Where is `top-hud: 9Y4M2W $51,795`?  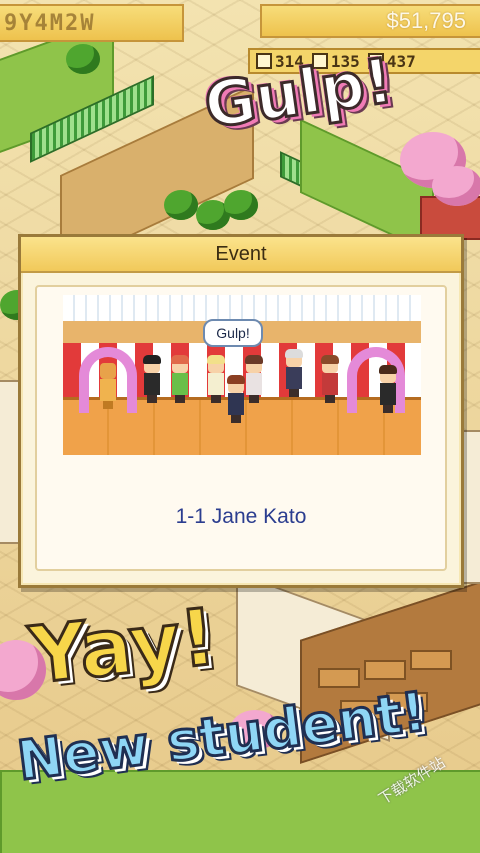
top-hud: 9Y4M2W $51,795 is located at coordinates (240, 22).